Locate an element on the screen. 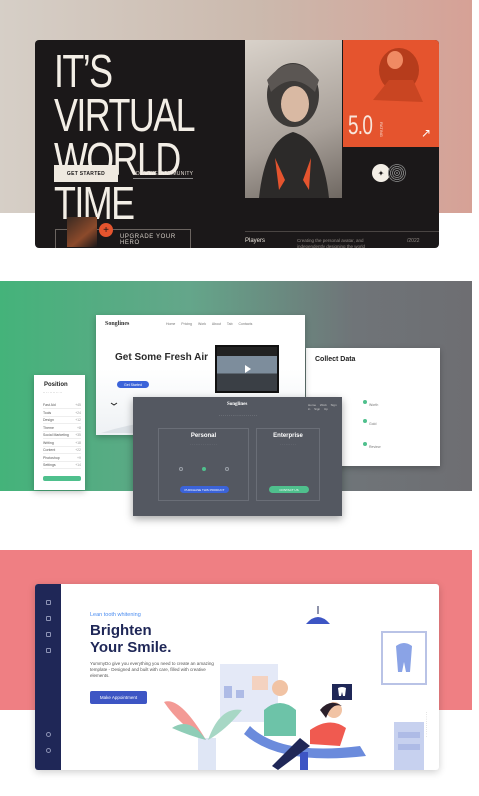  contact-button: CONTACT US is located at coordinates (289, 489).